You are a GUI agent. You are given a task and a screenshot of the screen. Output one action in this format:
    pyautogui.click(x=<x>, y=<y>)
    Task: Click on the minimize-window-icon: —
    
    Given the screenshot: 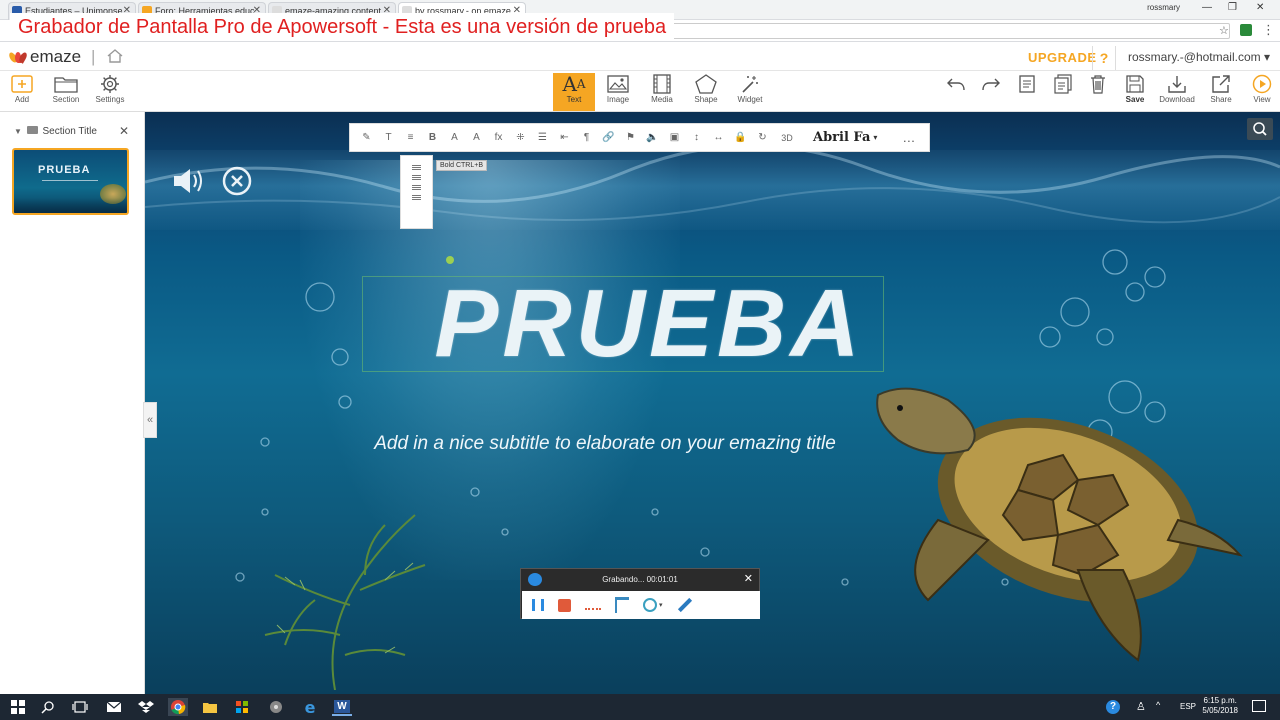 What is the action you would take?
    pyautogui.click(x=1207, y=7)
    